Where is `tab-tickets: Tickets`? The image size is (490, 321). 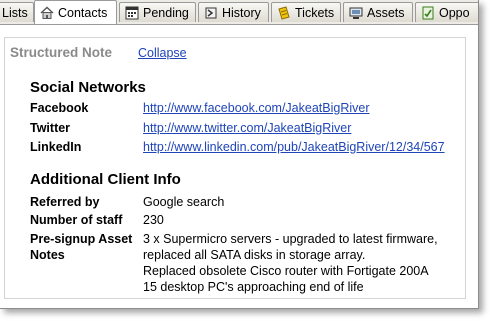 tab-tickets: Tickets is located at coordinates (306, 12).